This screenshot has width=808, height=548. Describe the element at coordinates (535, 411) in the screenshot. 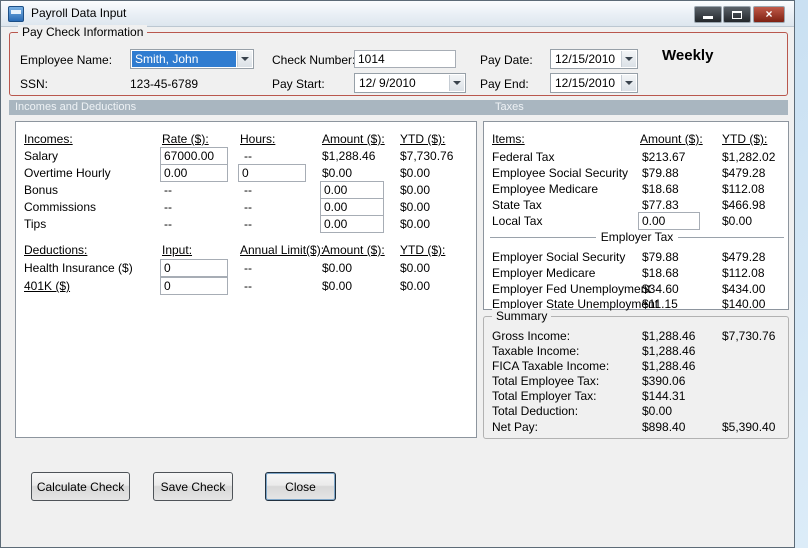

I see `summary-row-label: Total Deduction:` at that location.